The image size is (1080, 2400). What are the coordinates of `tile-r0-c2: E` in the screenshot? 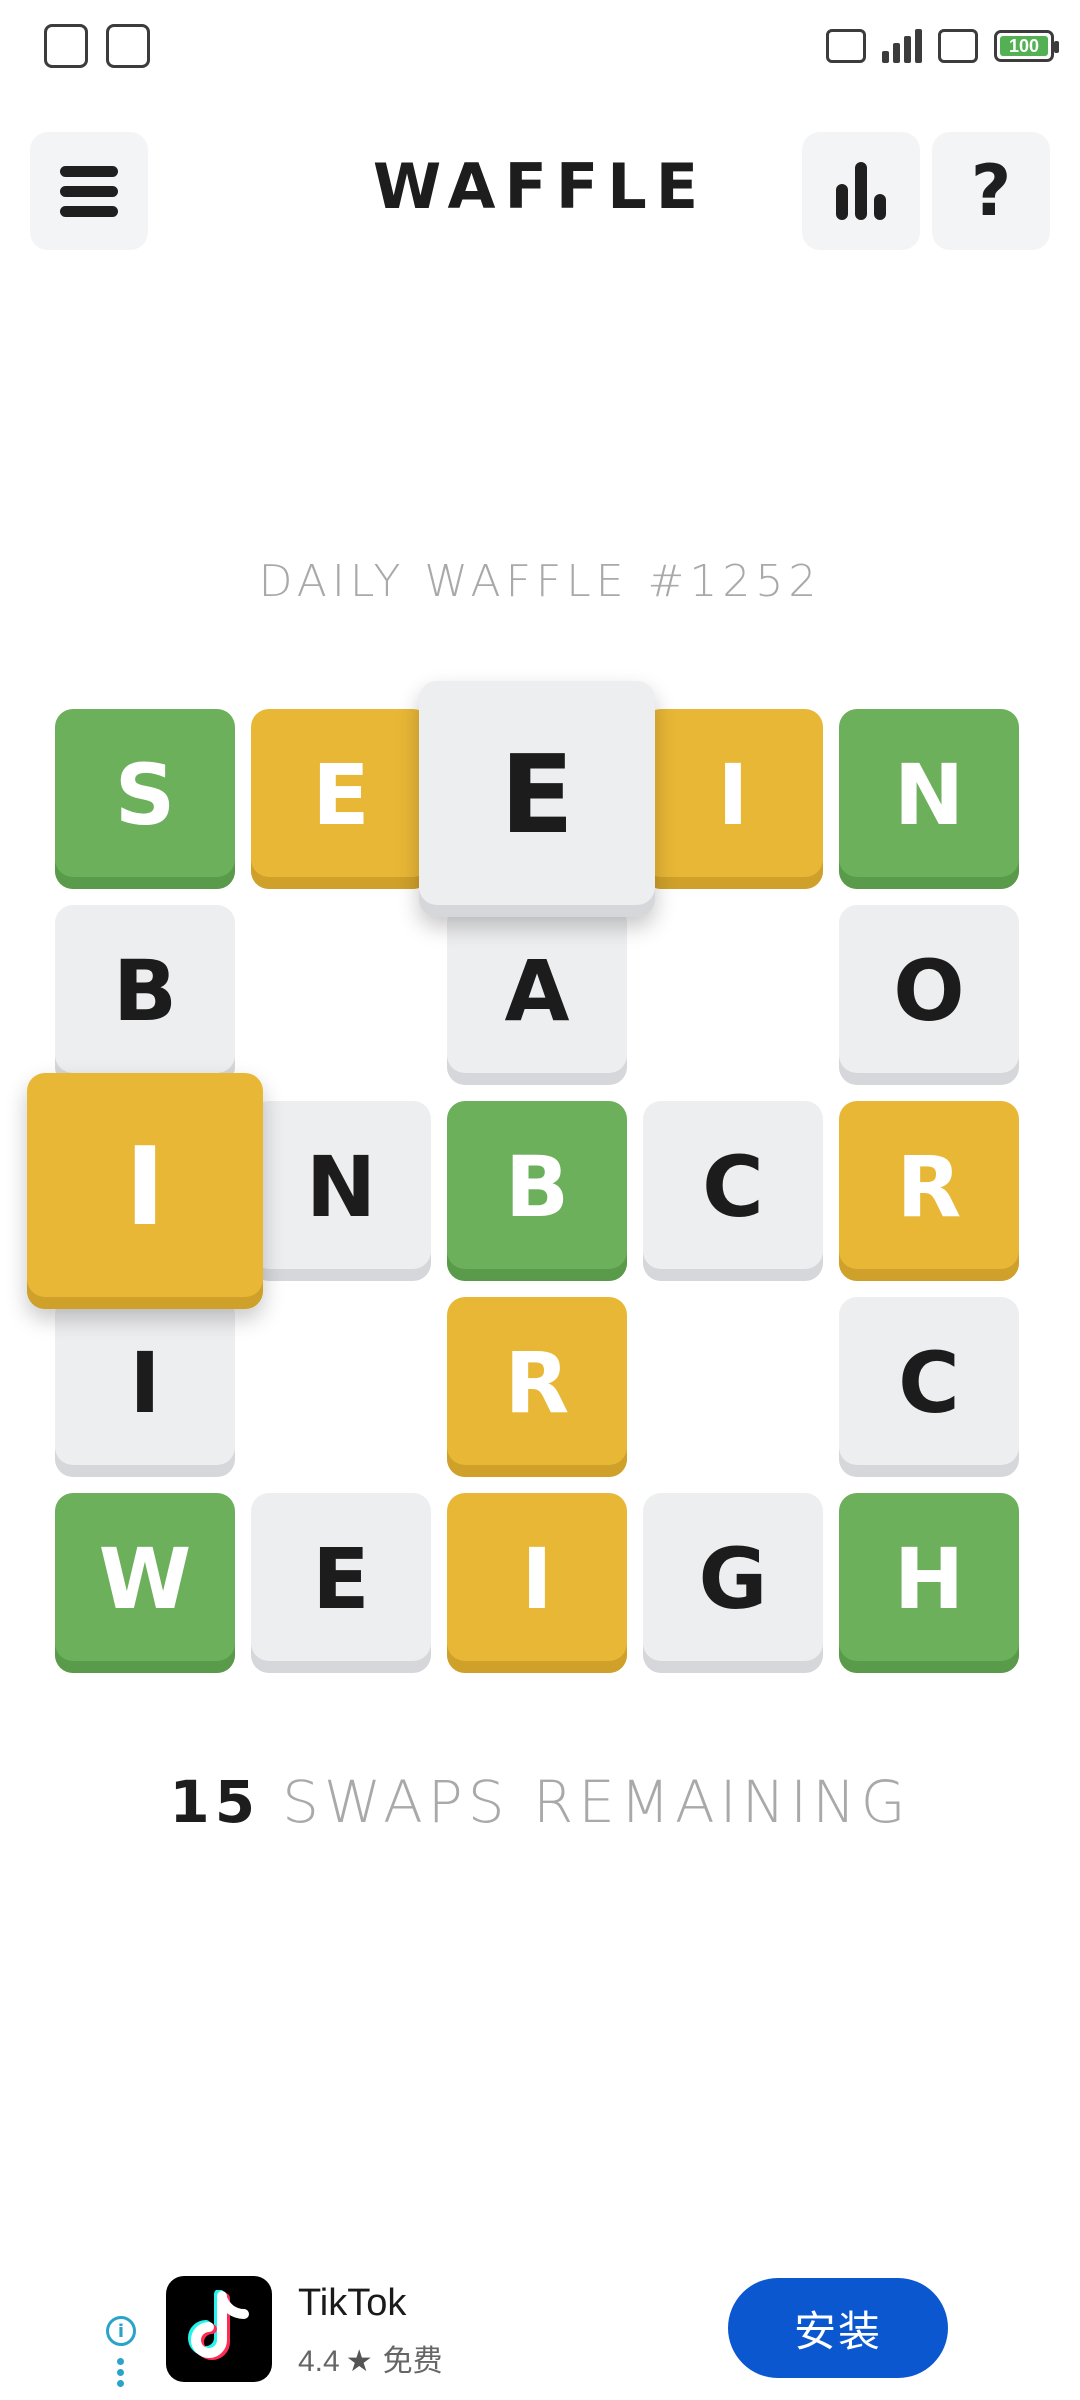 It's located at (537, 799).